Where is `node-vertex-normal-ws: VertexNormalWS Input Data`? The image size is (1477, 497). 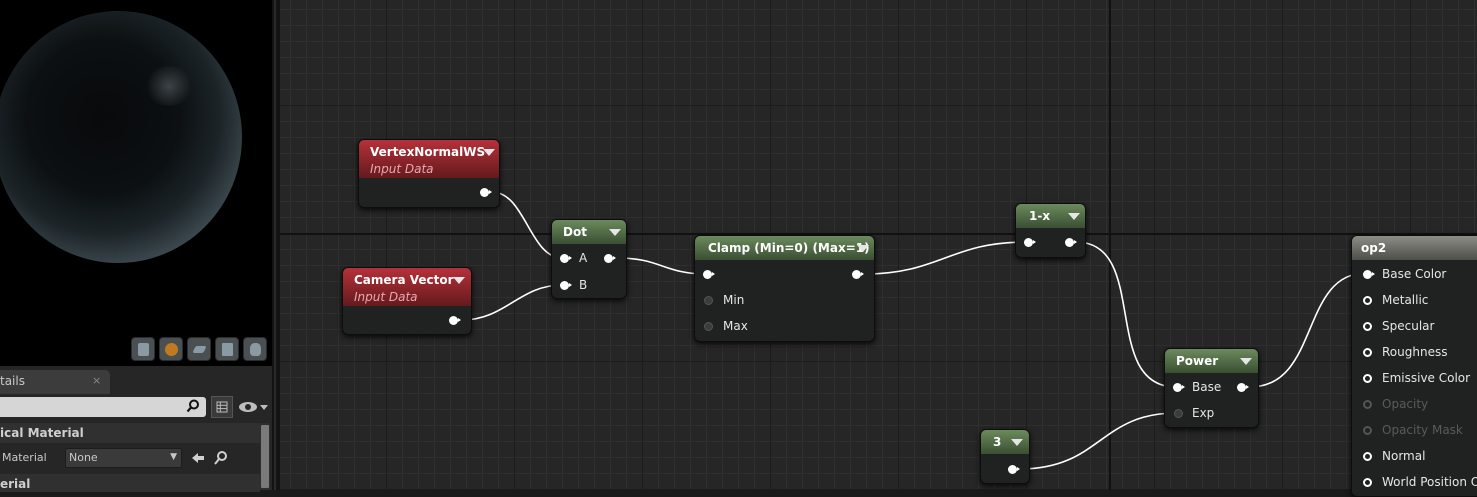 node-vertex-normal-ws: VertexNormalWS Input Data is located at coordinates (429, 173).